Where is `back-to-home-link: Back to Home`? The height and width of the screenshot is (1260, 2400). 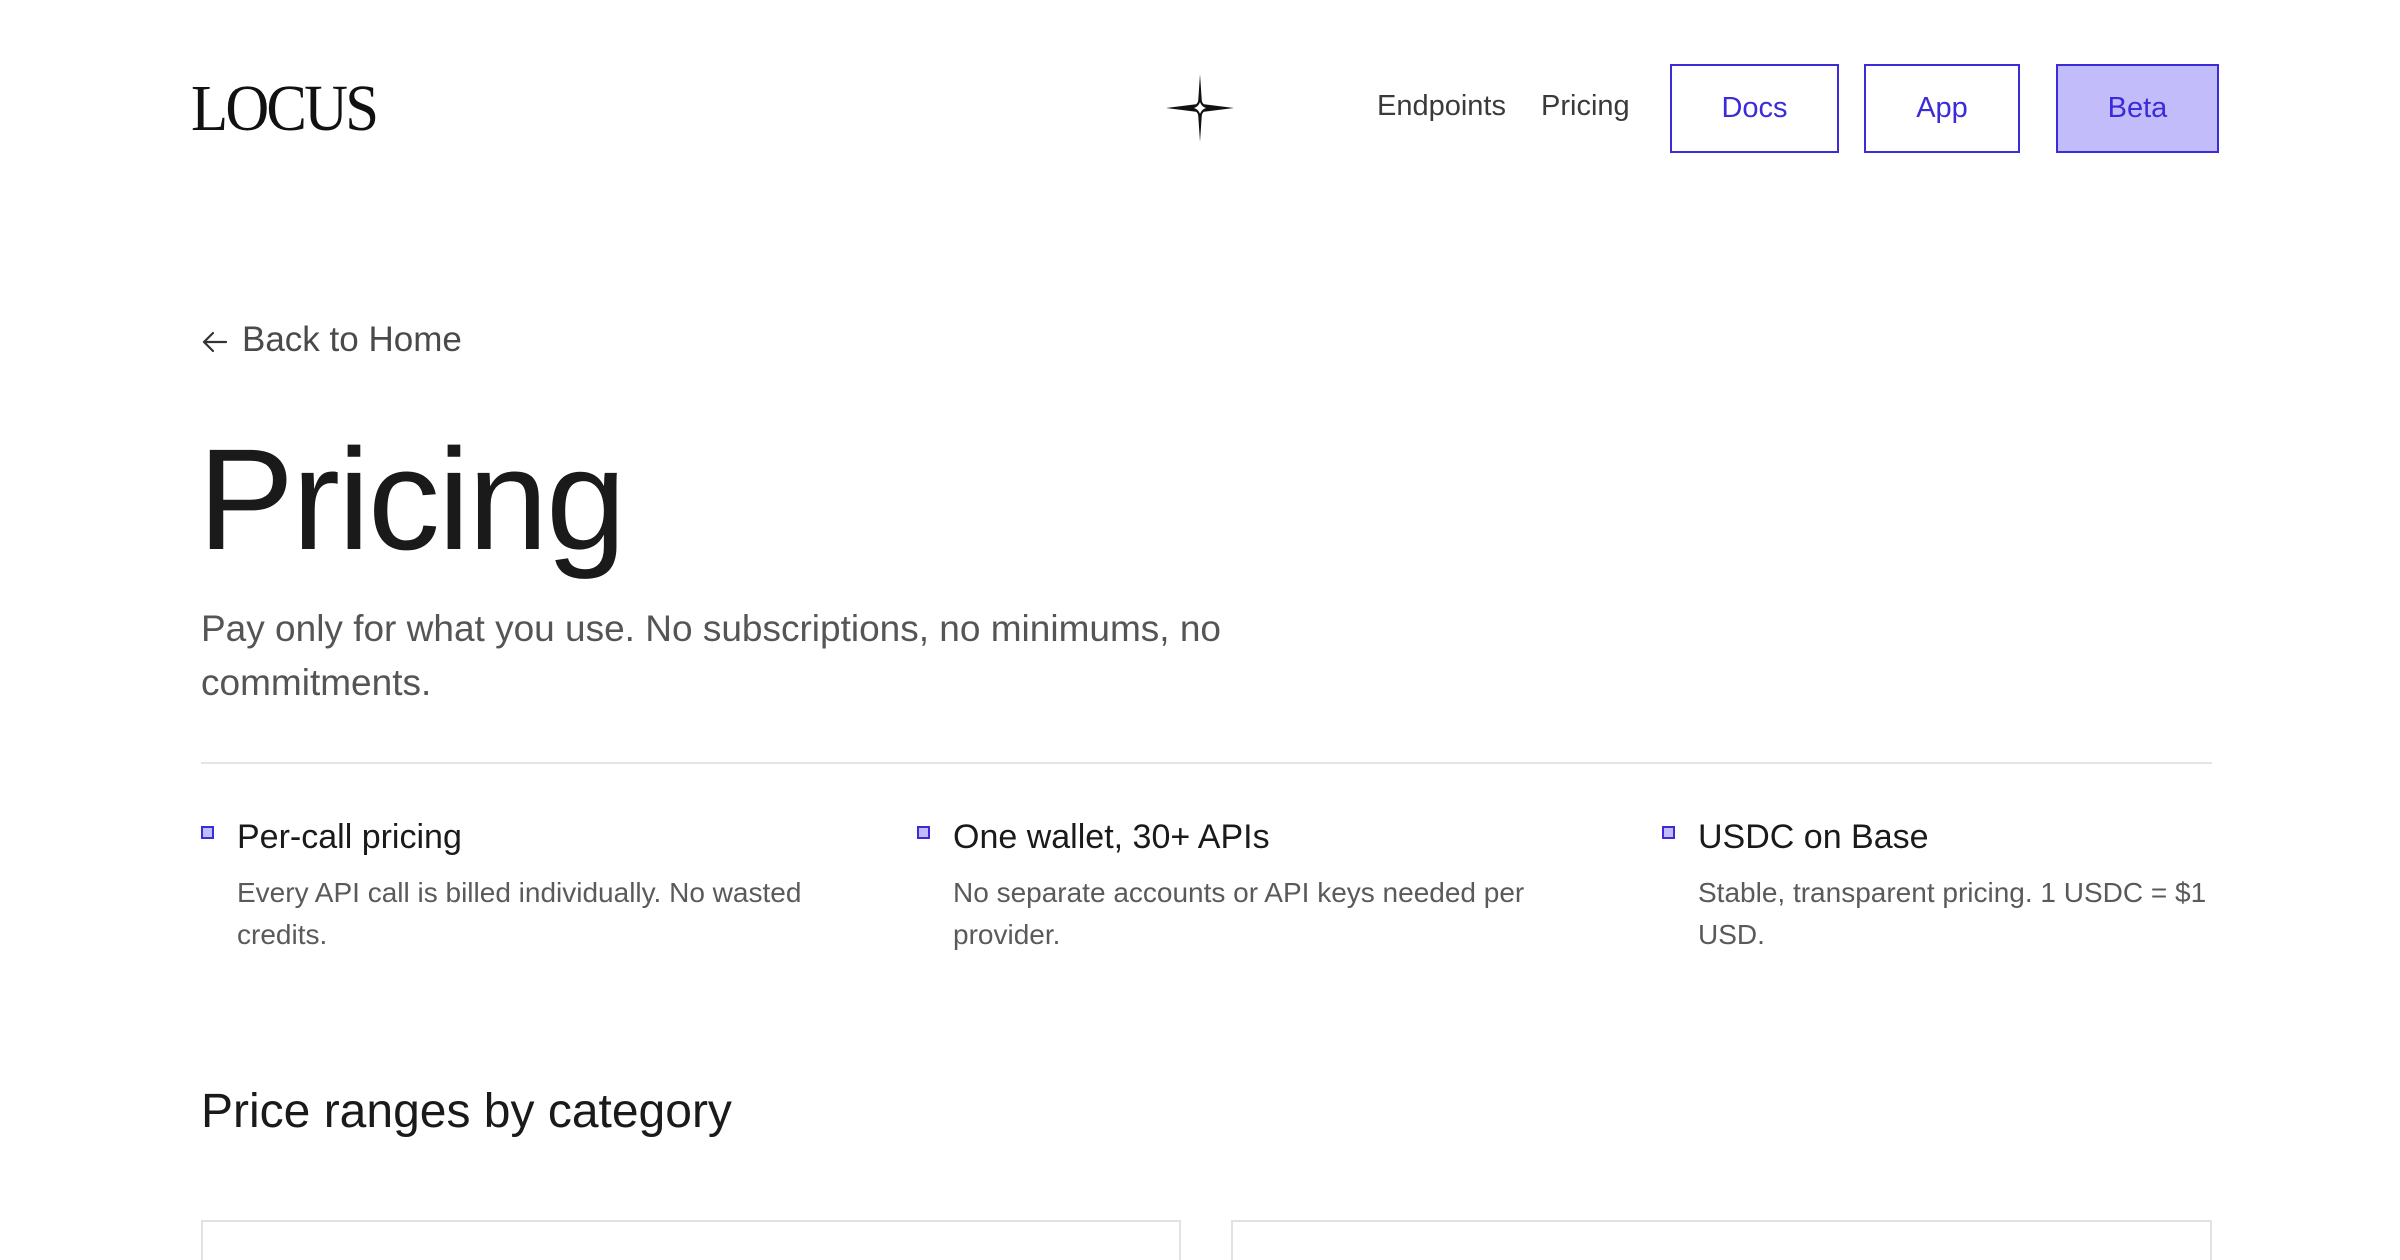 back-to-home-link: Back to Home is located at coordinates (331, 340).